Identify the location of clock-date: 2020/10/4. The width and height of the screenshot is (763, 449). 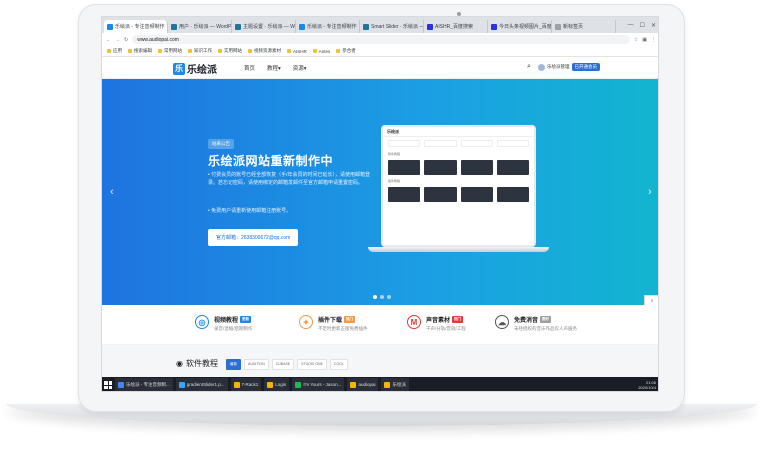
(647, 387).